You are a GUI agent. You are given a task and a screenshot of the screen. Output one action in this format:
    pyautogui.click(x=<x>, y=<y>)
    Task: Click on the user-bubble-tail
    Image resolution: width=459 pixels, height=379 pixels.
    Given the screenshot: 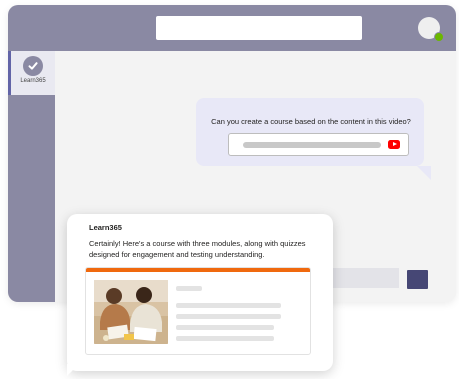 What is the action you would take?
    pyautogui.click(x=424, y=173)
    